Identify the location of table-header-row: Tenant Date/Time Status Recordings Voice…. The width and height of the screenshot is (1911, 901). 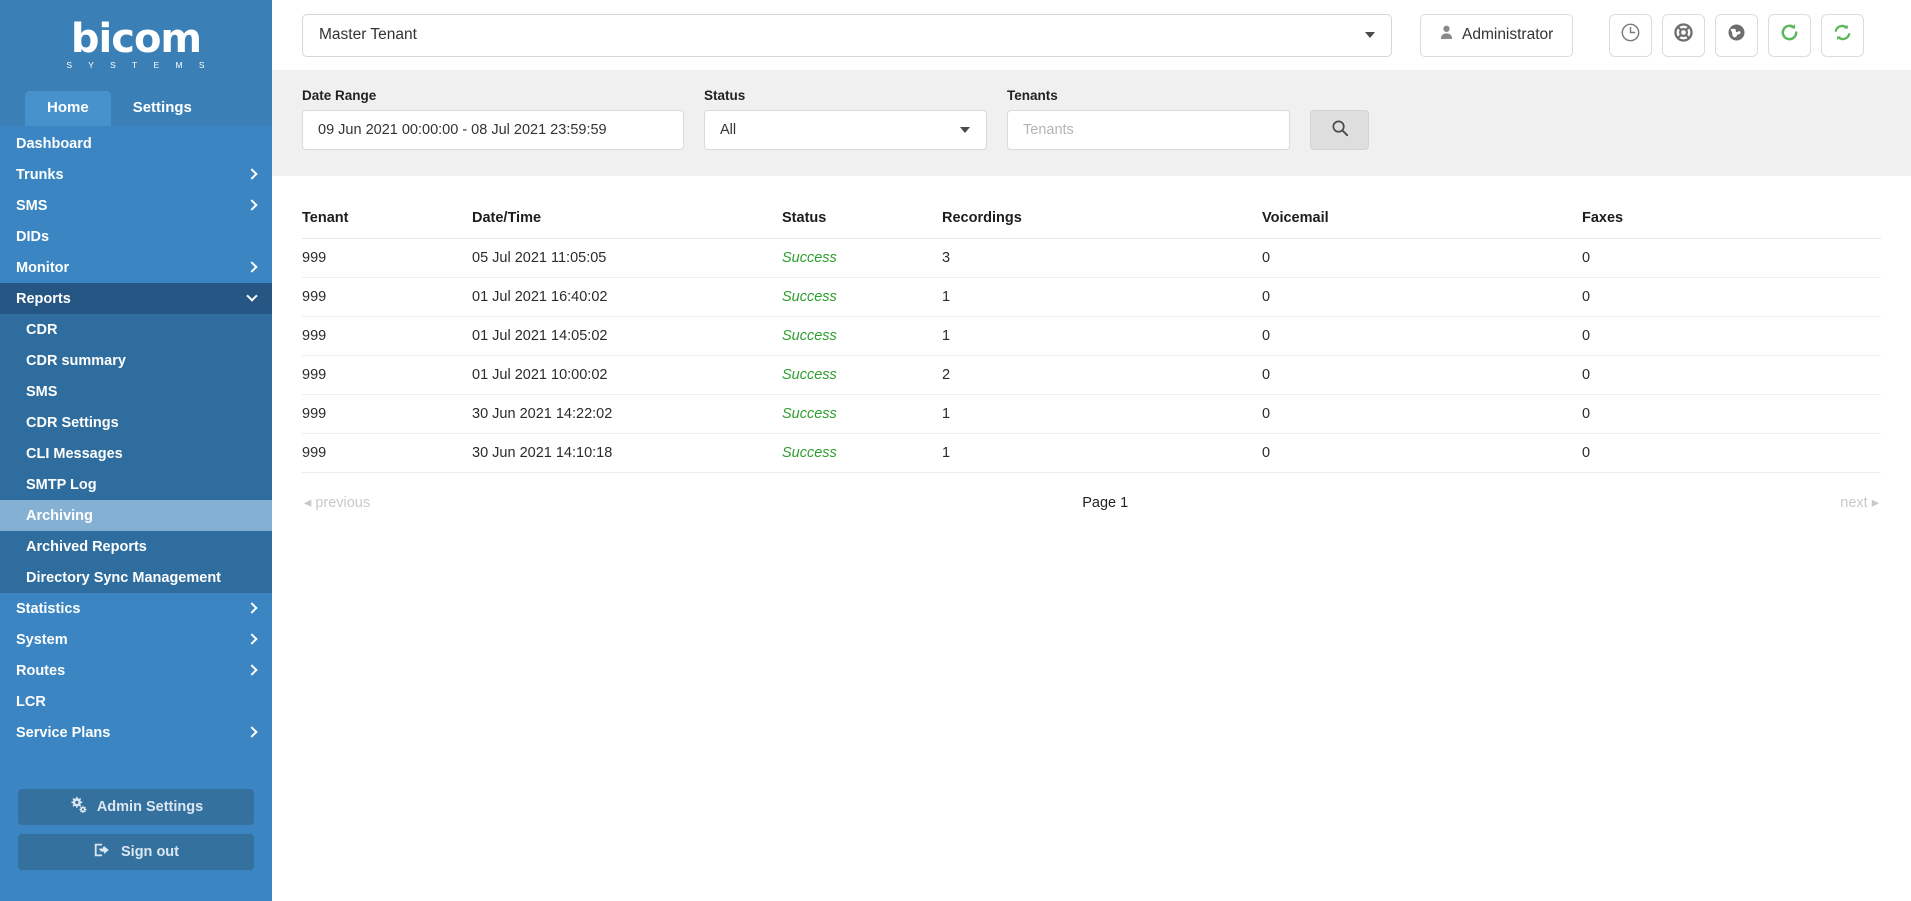
(1091, 207).